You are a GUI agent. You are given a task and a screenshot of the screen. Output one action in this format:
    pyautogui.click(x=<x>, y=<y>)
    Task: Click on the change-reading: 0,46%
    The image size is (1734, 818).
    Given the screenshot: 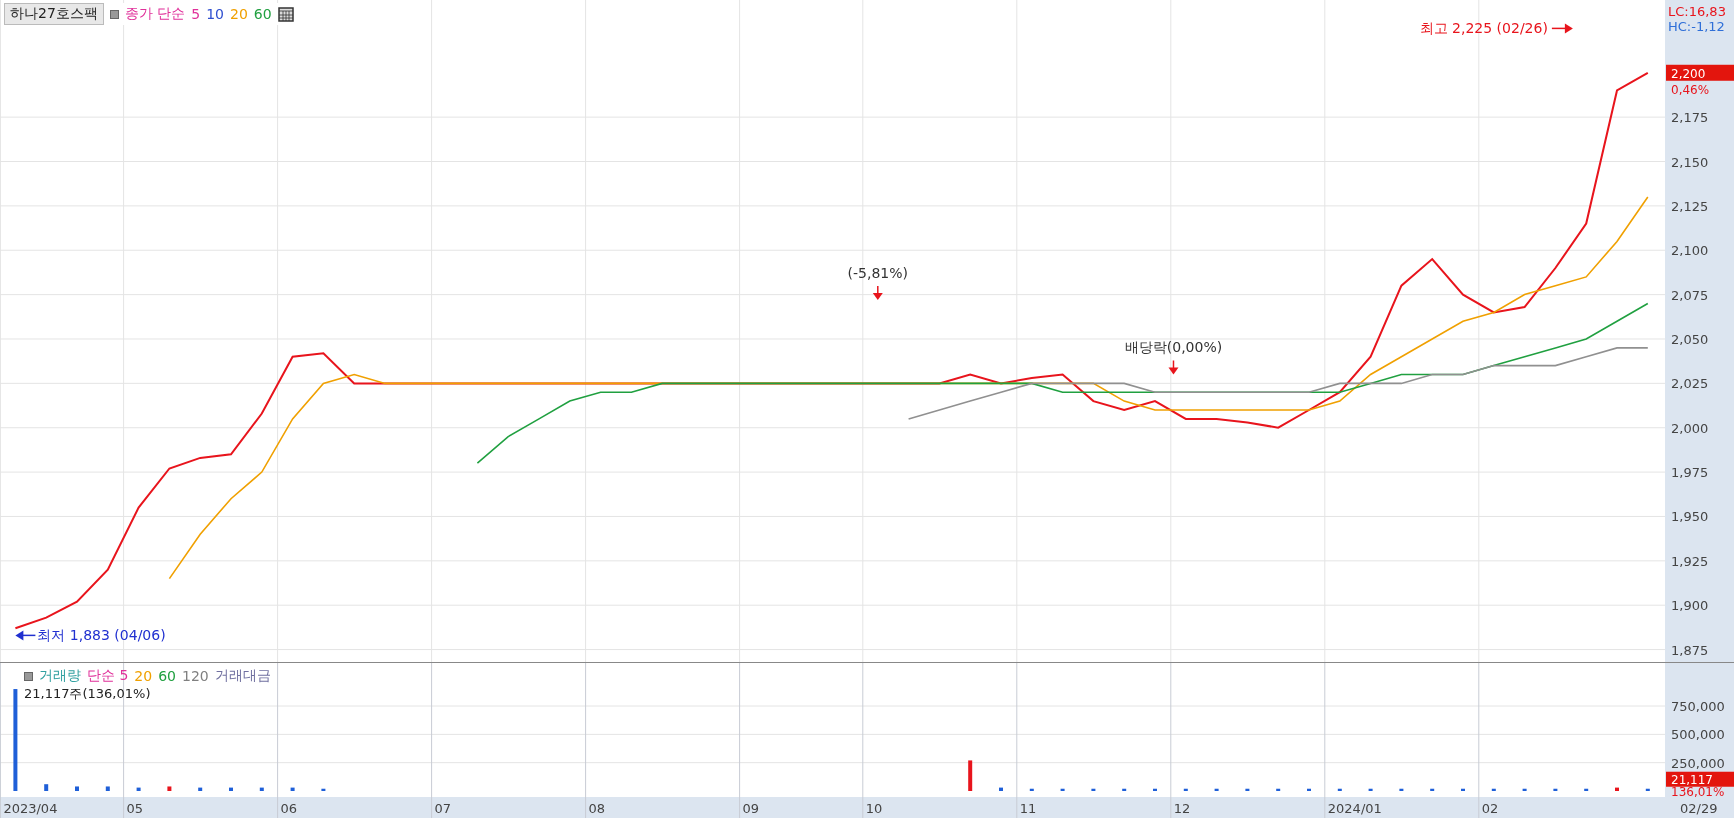 What is the action you would take?
    pyautogui.click(x=1690, y=89)
    